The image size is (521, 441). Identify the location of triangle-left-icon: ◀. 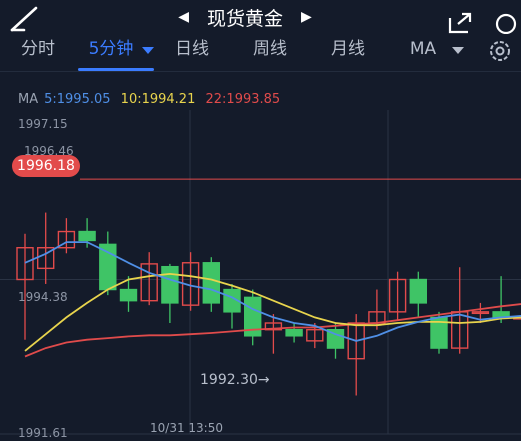
(183, 17).